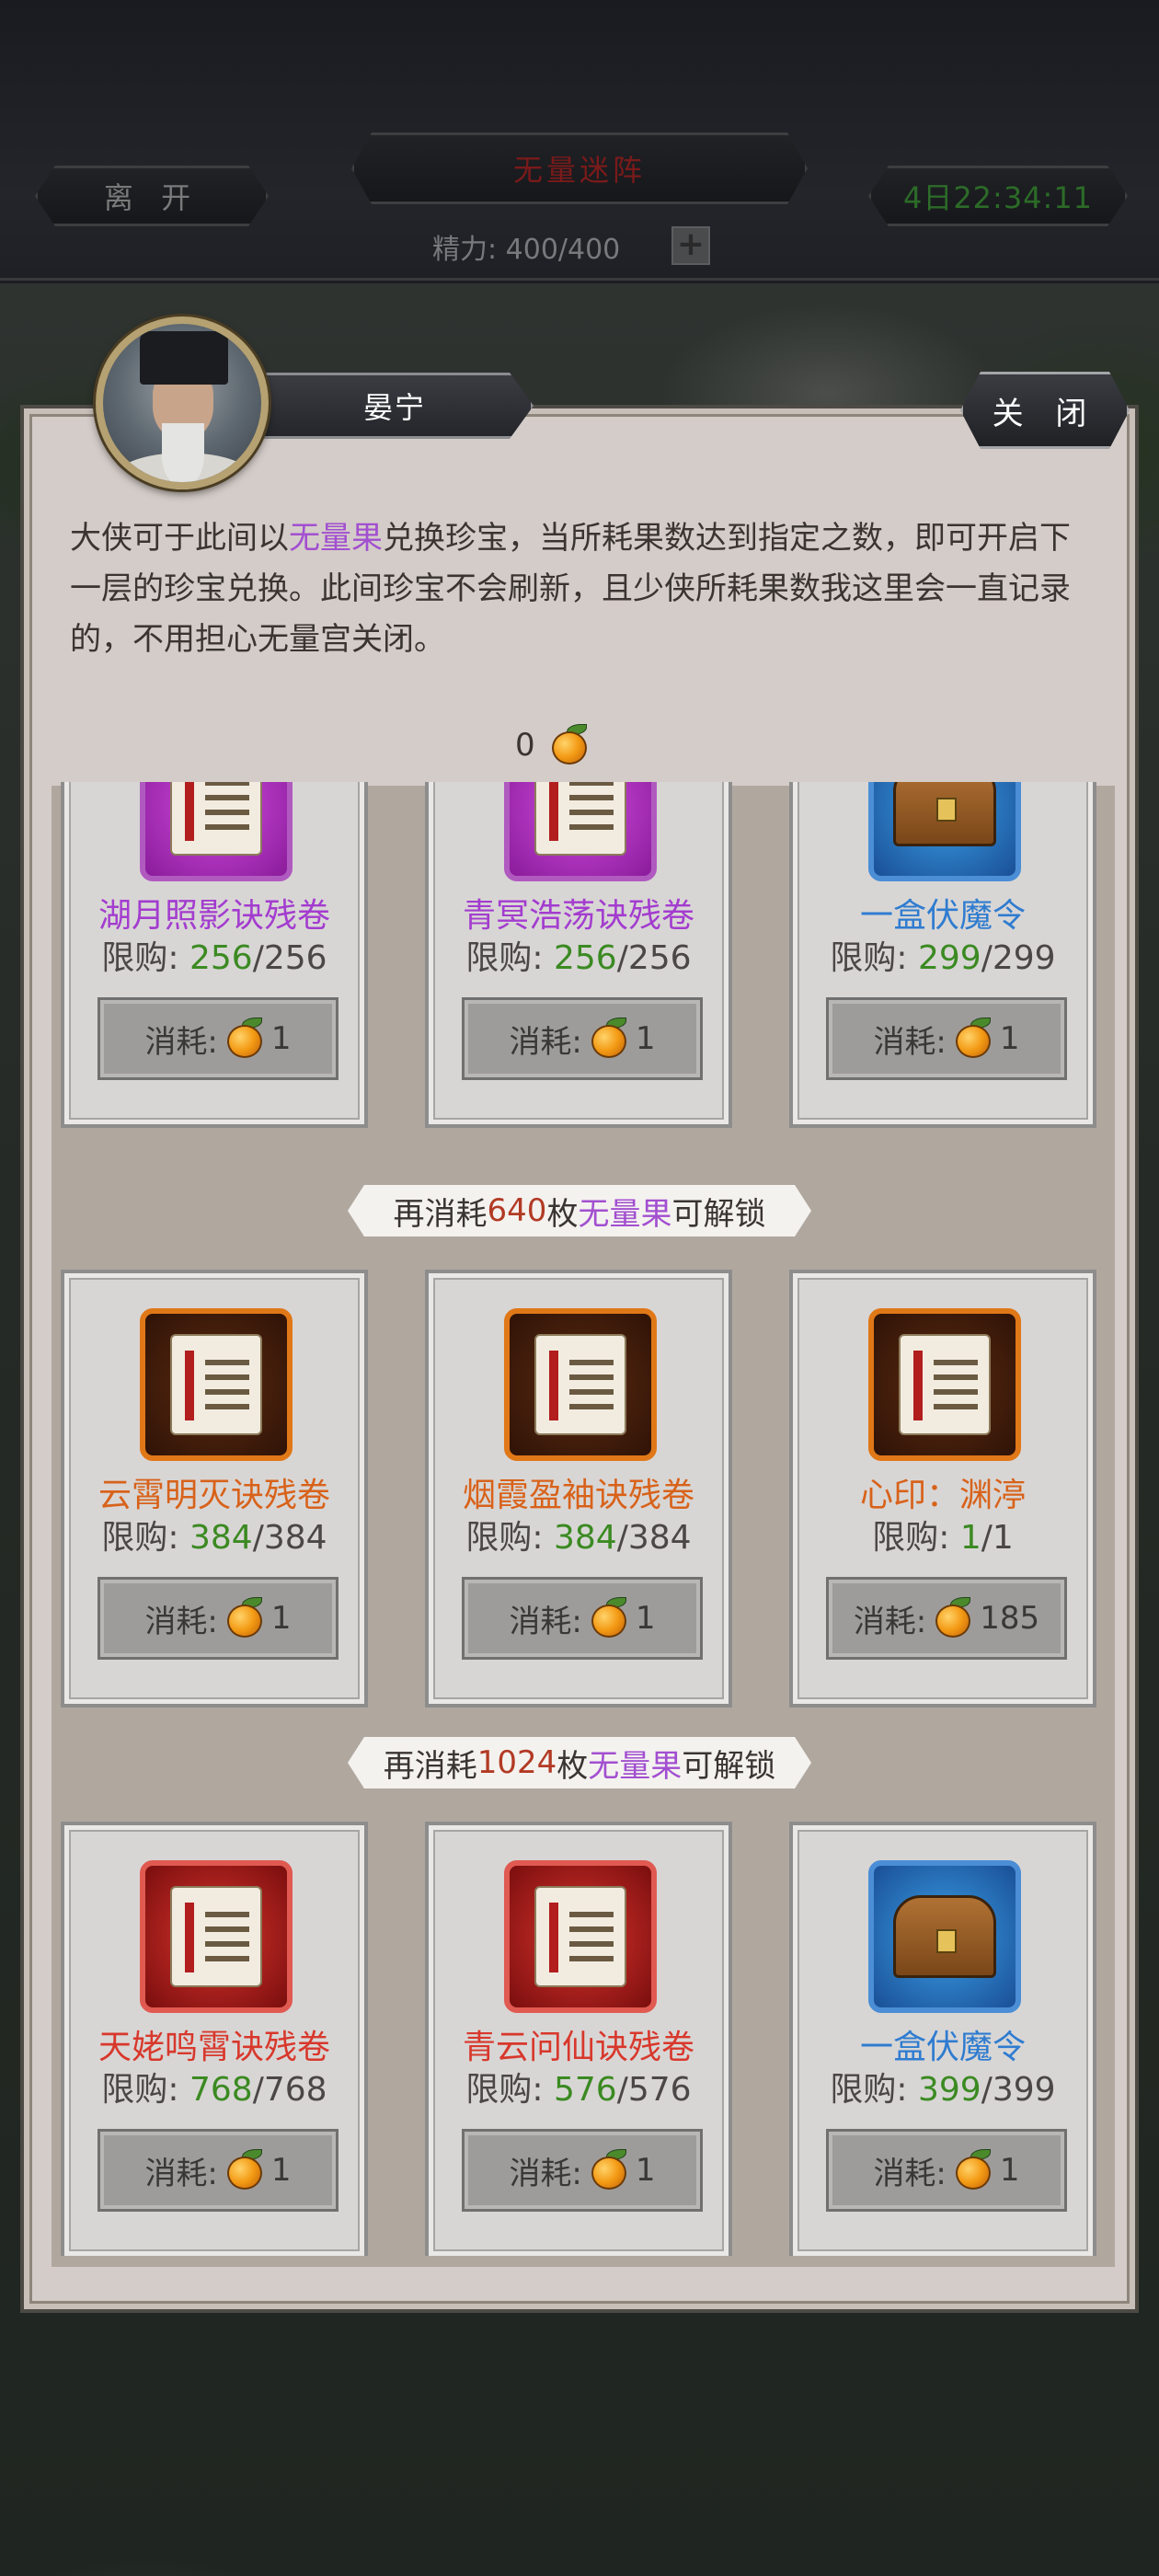 Image resolution: width=1159 pixels, height=2576 pixels. I want to click on limit-current: 576, so click(585, 2090).